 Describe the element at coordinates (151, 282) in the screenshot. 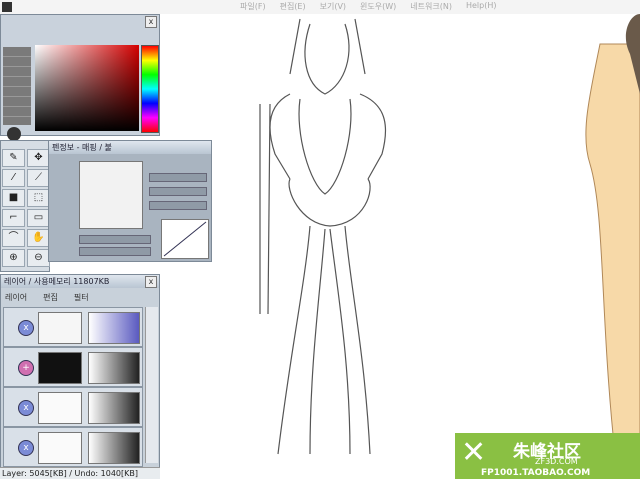

I see `layer-close-icon: x` at that location.